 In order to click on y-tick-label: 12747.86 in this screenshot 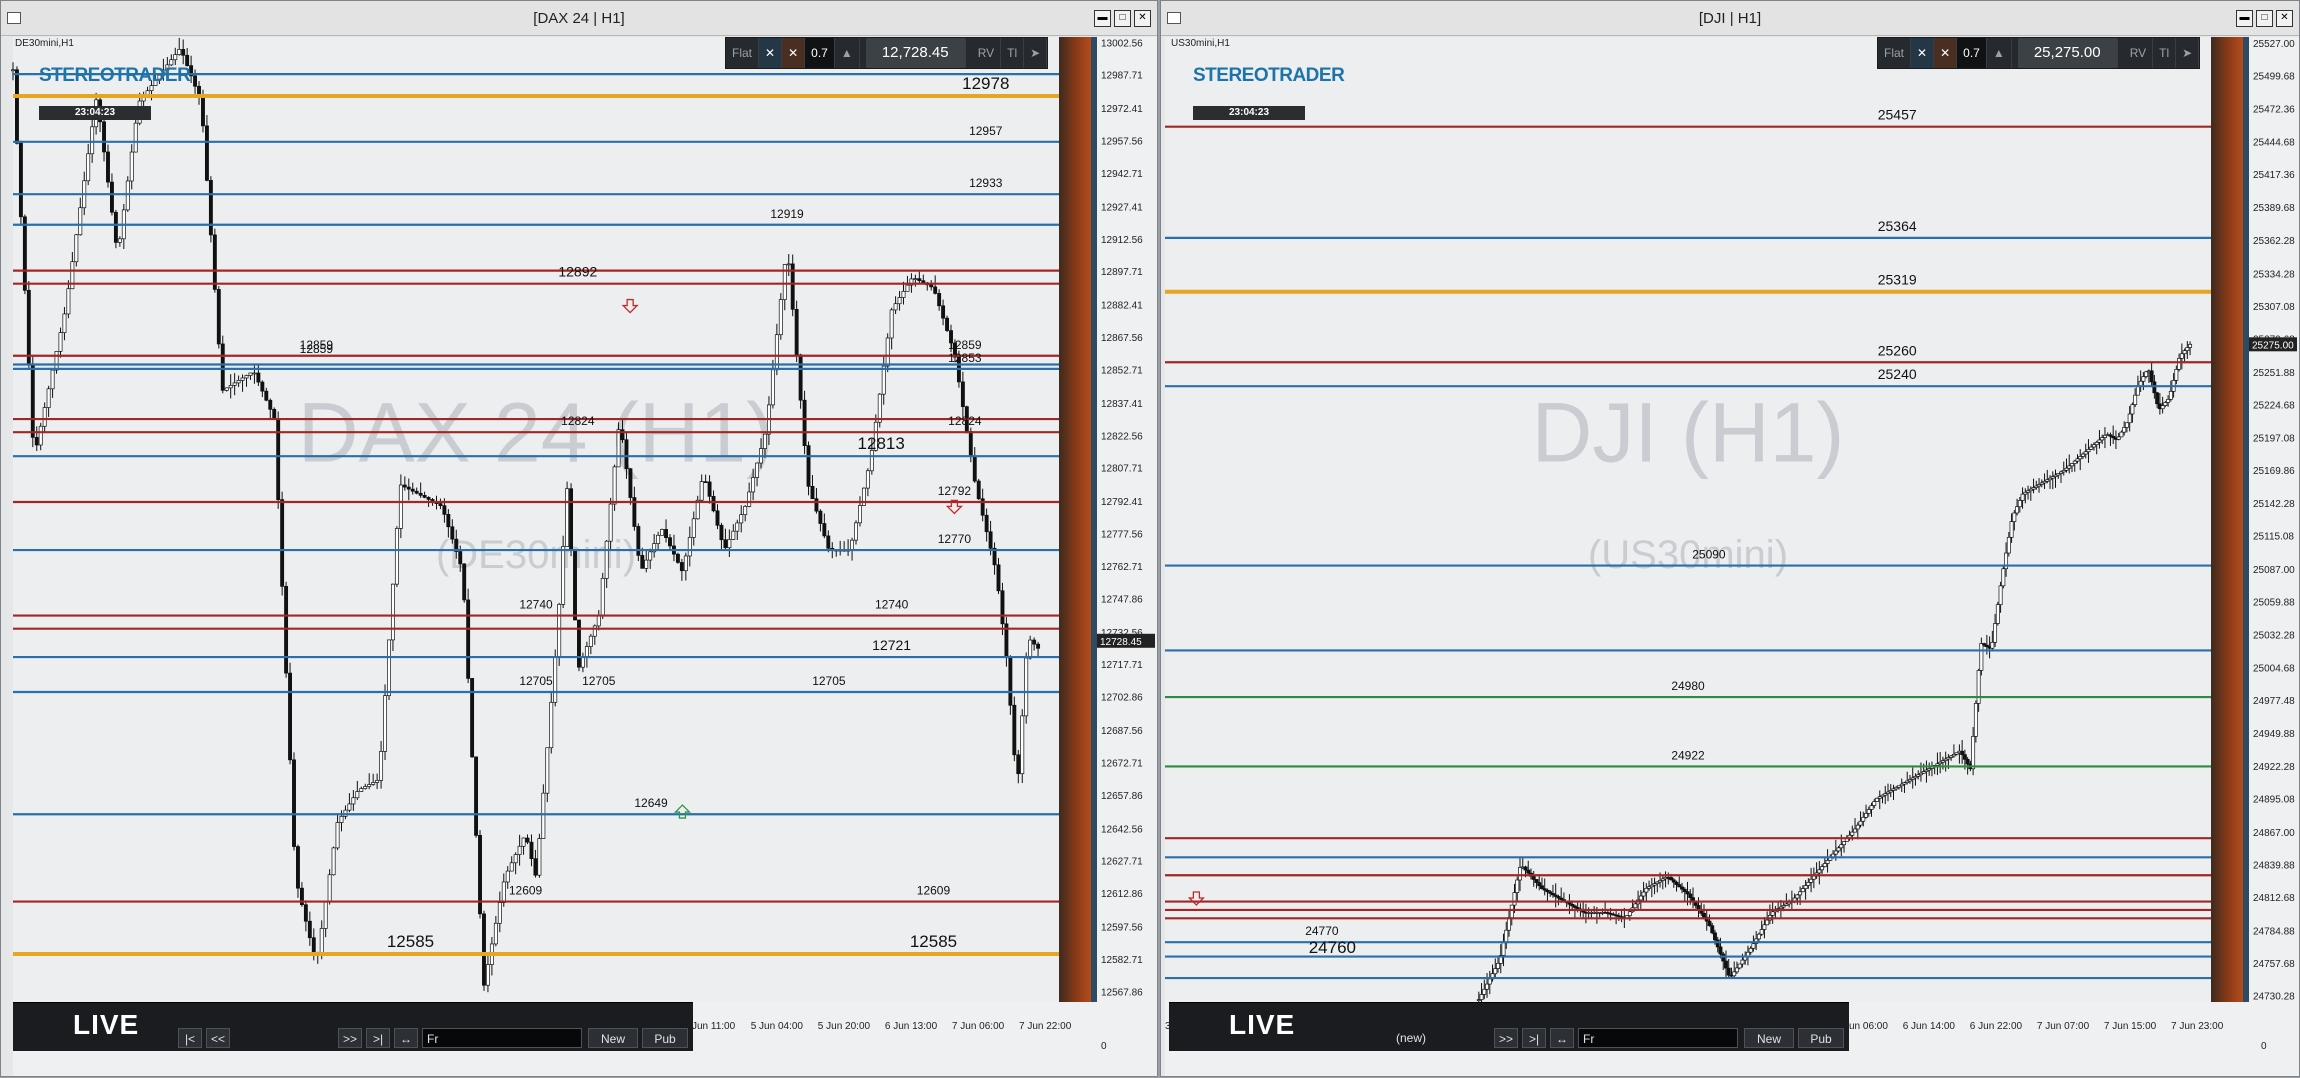, I will do `click(1122, 599)`.